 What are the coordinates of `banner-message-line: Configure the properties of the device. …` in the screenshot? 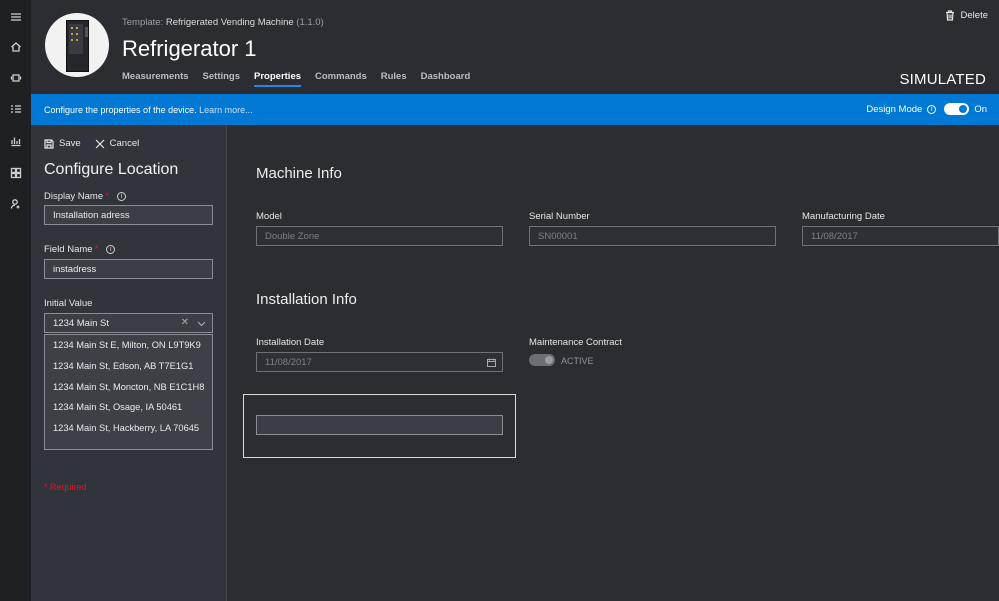 It's located at (148, 110).